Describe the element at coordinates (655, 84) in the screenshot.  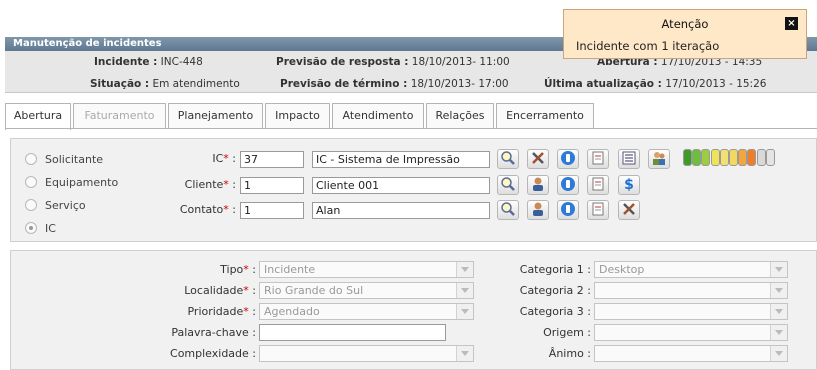
I see `ultima-atualizacao-info: Última atualização : 17/10/2013 - 15:26` at that location.